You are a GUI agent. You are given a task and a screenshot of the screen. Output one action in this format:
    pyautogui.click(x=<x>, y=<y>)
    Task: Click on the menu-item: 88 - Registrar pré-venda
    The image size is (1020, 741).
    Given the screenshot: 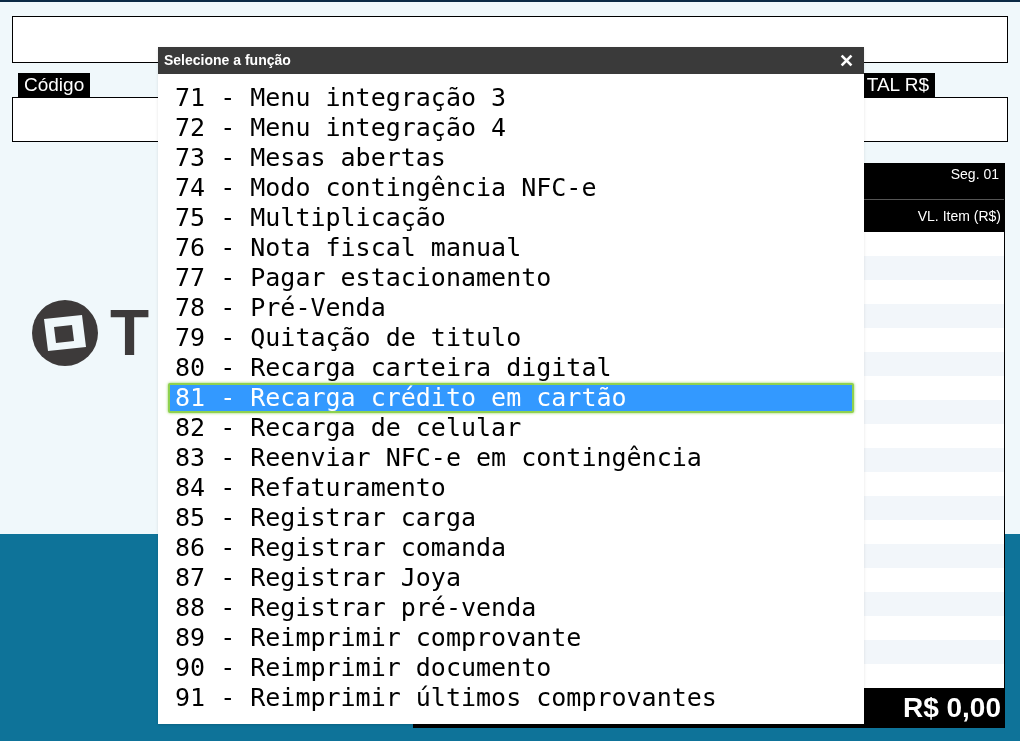 What is the action you would take?
    pyautogui.click(x=511, y=608)
    